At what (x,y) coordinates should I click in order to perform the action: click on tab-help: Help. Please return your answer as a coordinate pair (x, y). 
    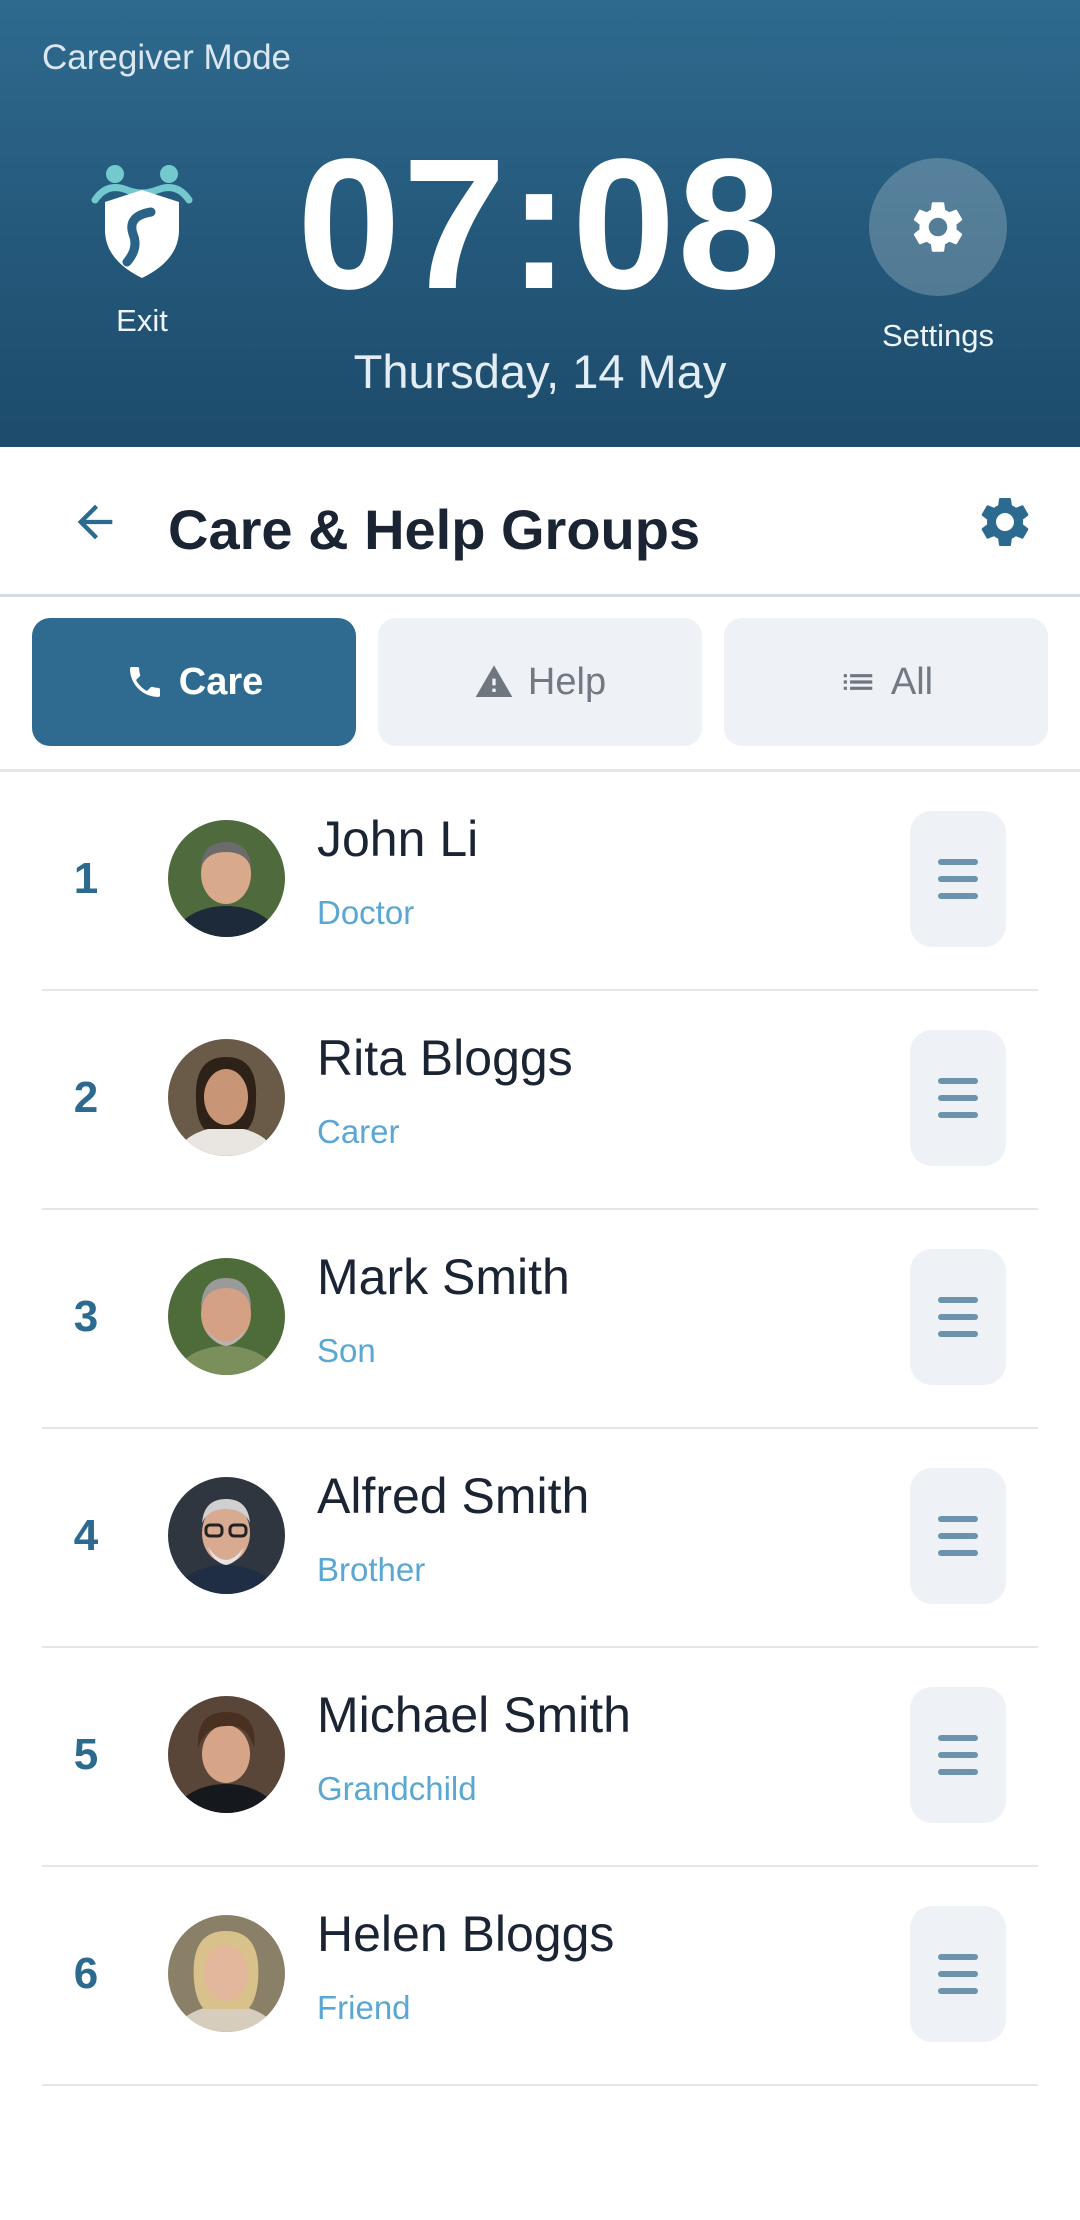
    Looking at the image, I should click on (540, 682).